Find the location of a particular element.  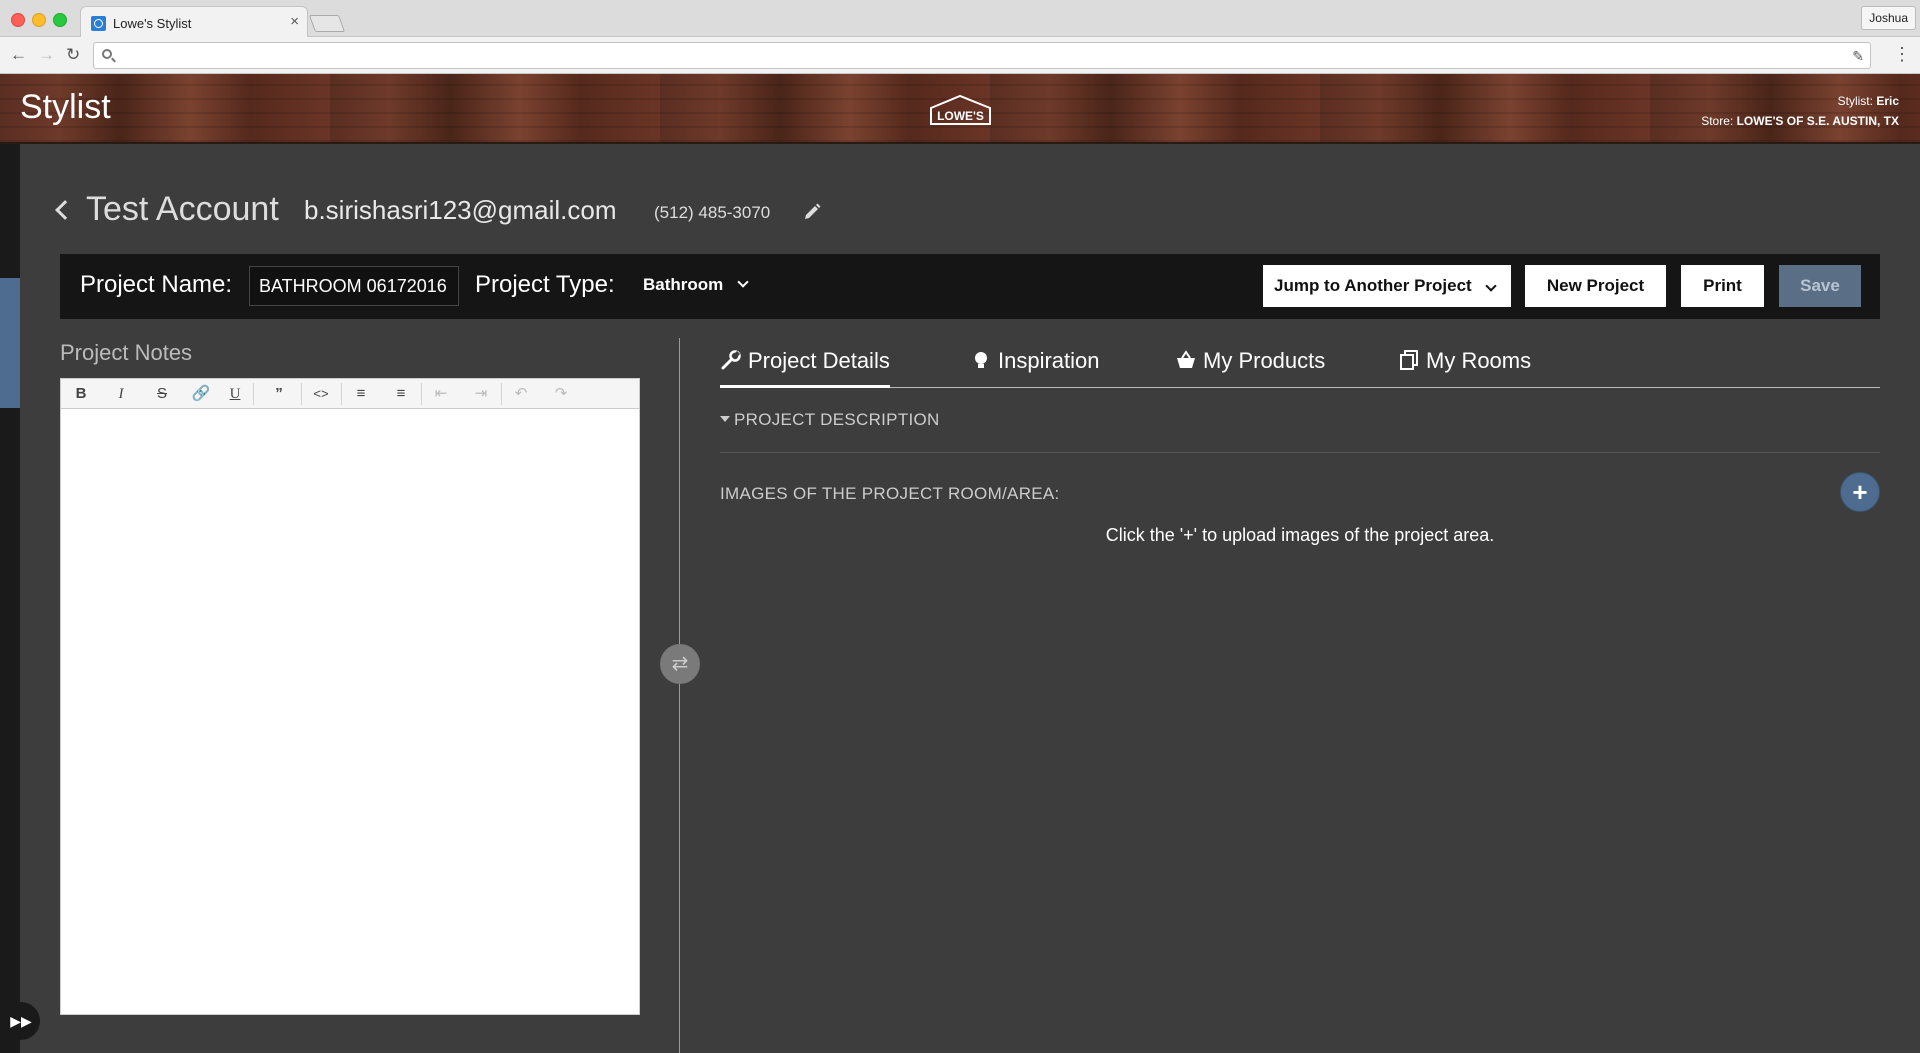

caret-down-icon is located at coordinates (725, 419).